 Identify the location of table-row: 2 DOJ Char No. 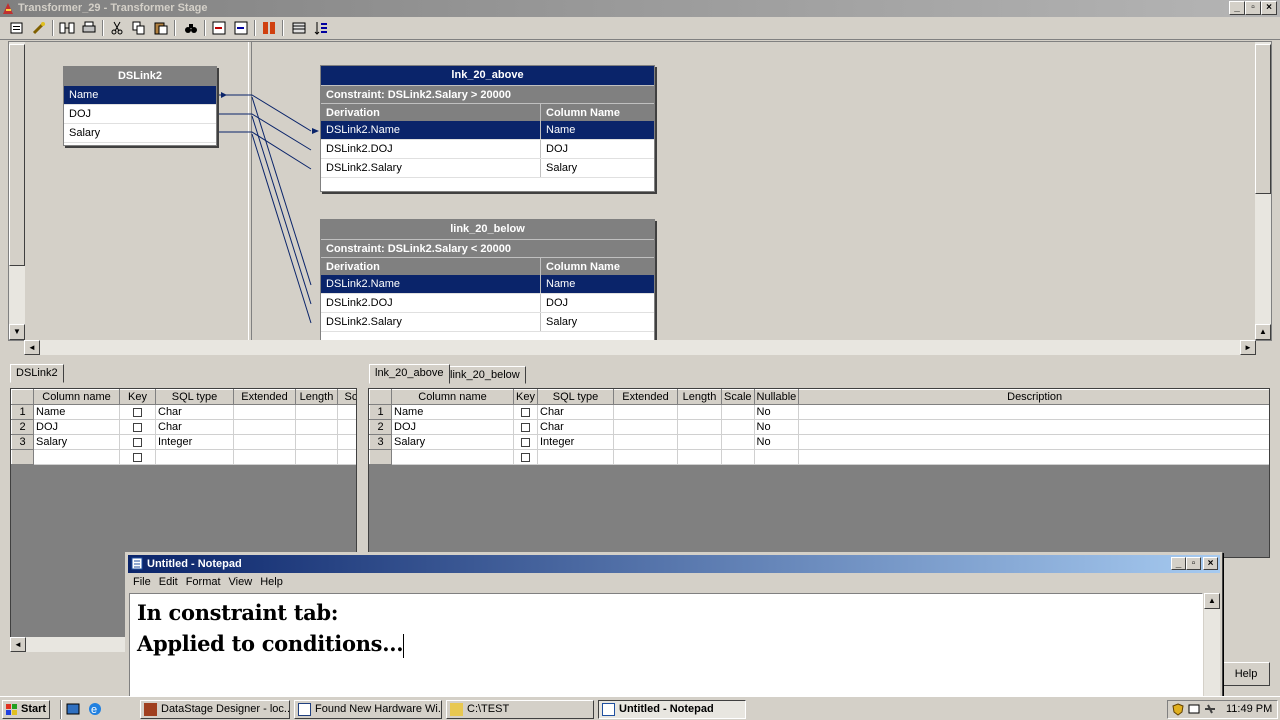
(819, 427).